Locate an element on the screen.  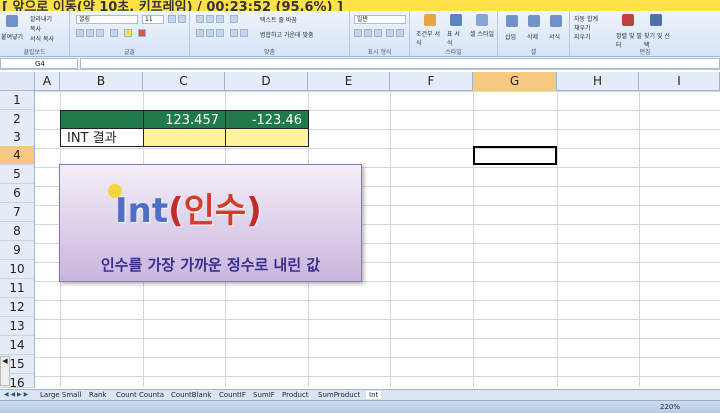
cell-d3 is located at coordinates (267, 137).